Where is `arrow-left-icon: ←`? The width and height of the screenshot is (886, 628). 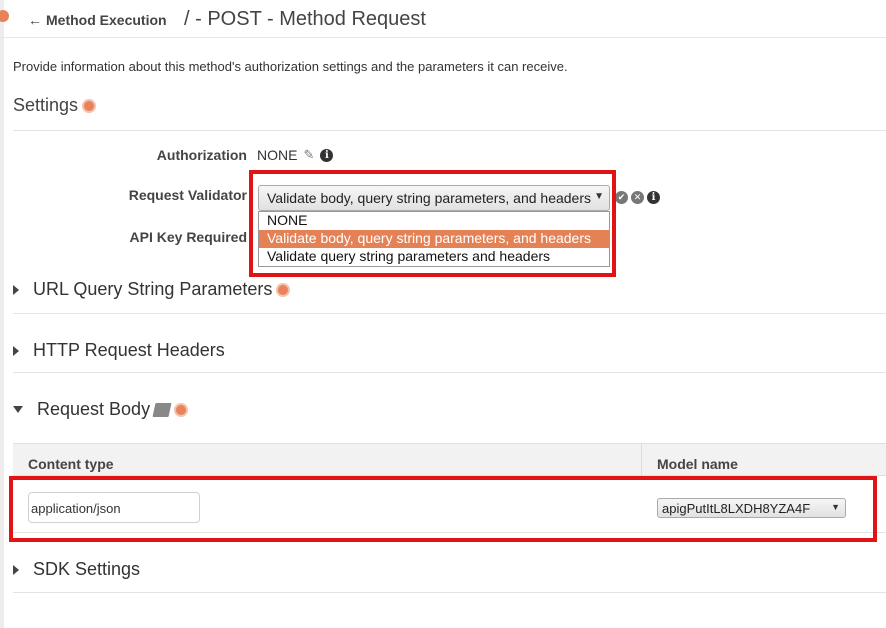
arrow-left-icon: ← is located at coordinates (35, 20).